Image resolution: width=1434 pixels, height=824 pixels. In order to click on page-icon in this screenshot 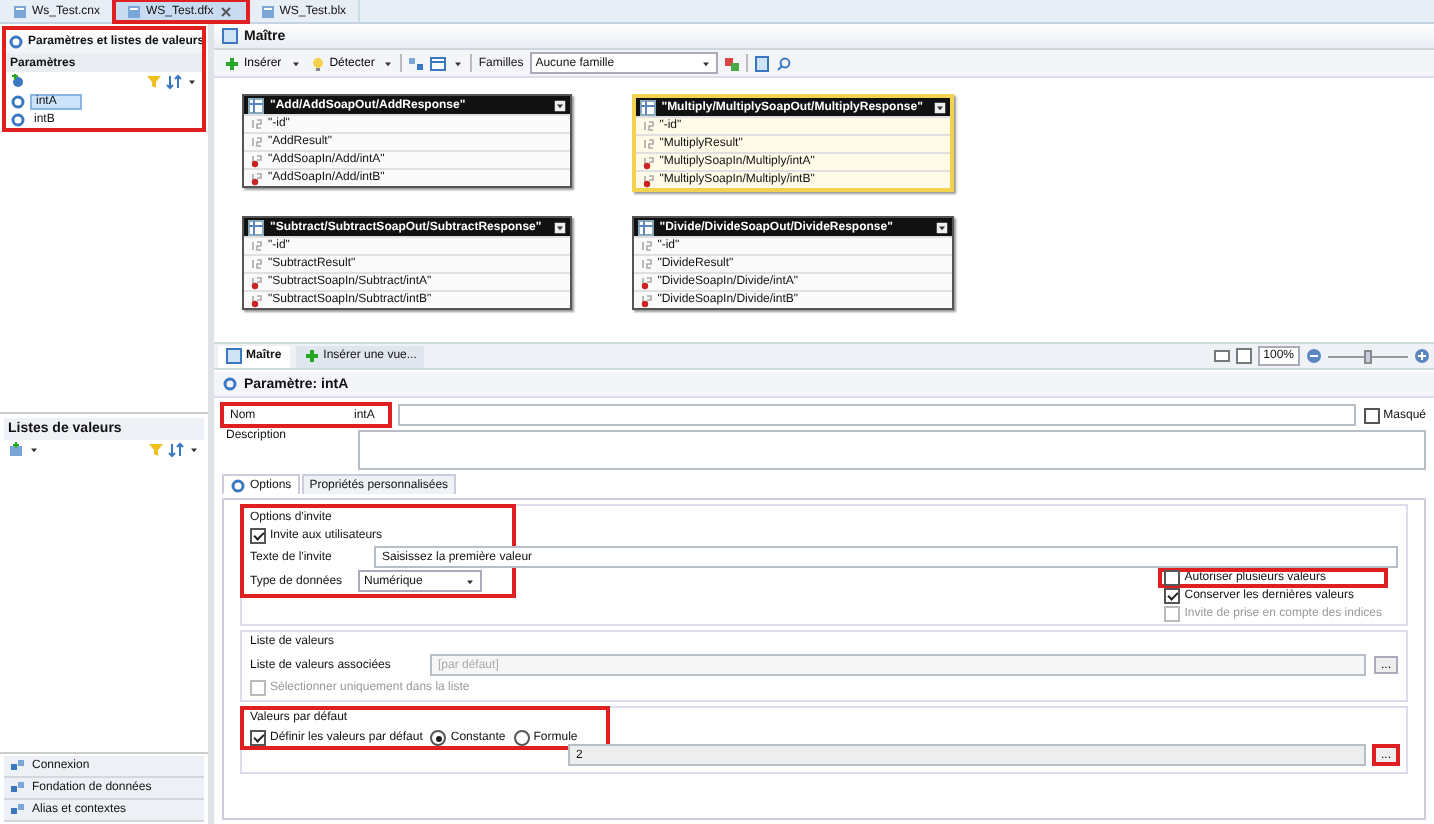, I will do `click(761, 63)`.